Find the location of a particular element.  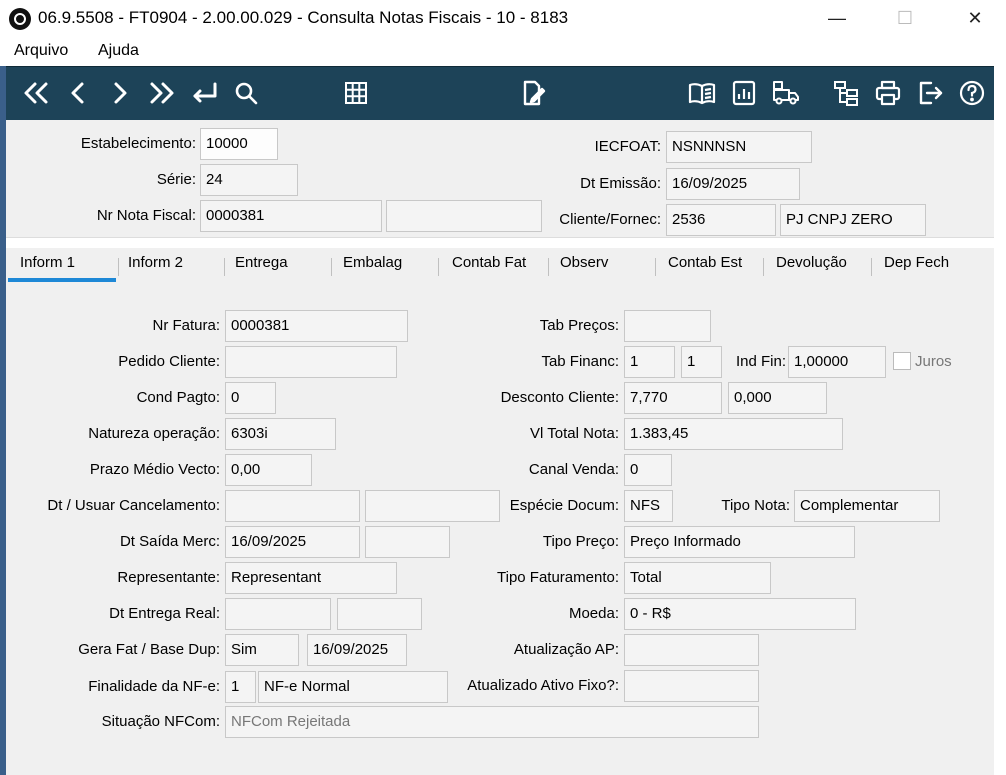

tab-dep-fech: Dep Fech is located at coordinates (916, 262).